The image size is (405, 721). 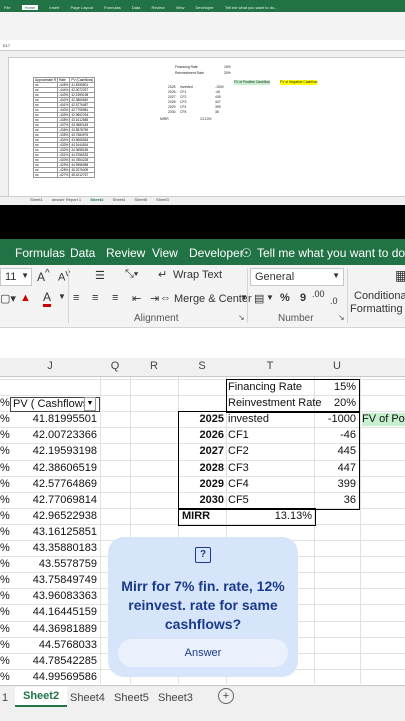 I want to click on thumb-tab-data: Data, so click(x=136, y=7).